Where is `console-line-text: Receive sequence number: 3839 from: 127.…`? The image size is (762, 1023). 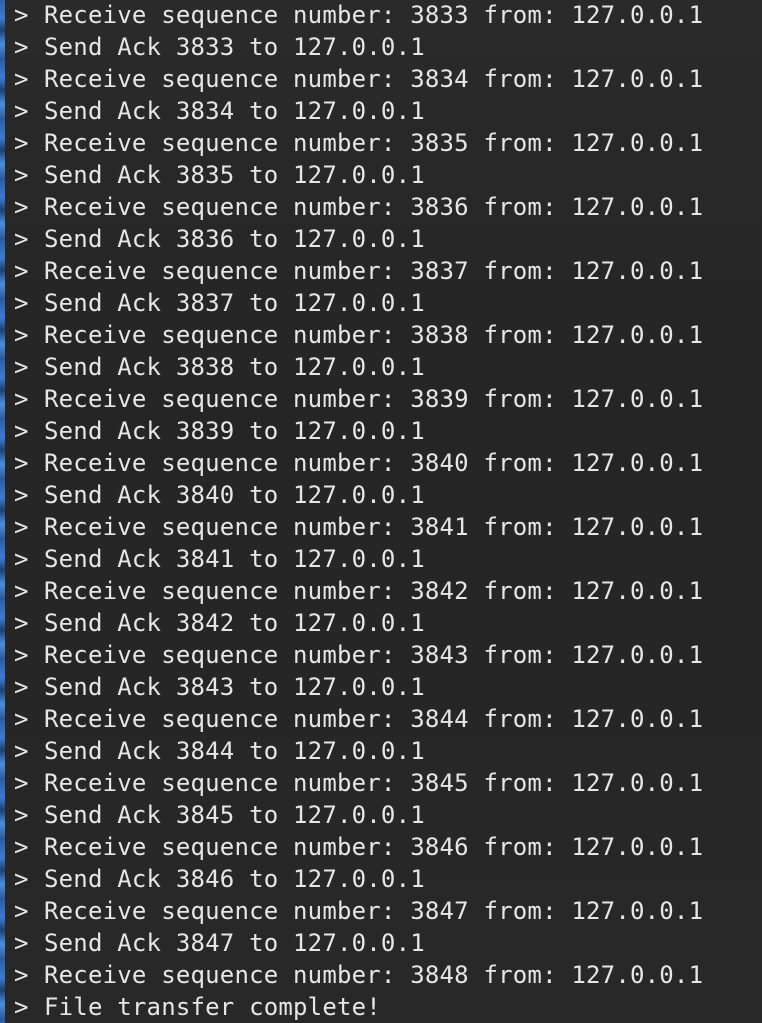
console-line-text: Receive sequence number: 3839 from: 127.… is located at coordinates (374, 399).